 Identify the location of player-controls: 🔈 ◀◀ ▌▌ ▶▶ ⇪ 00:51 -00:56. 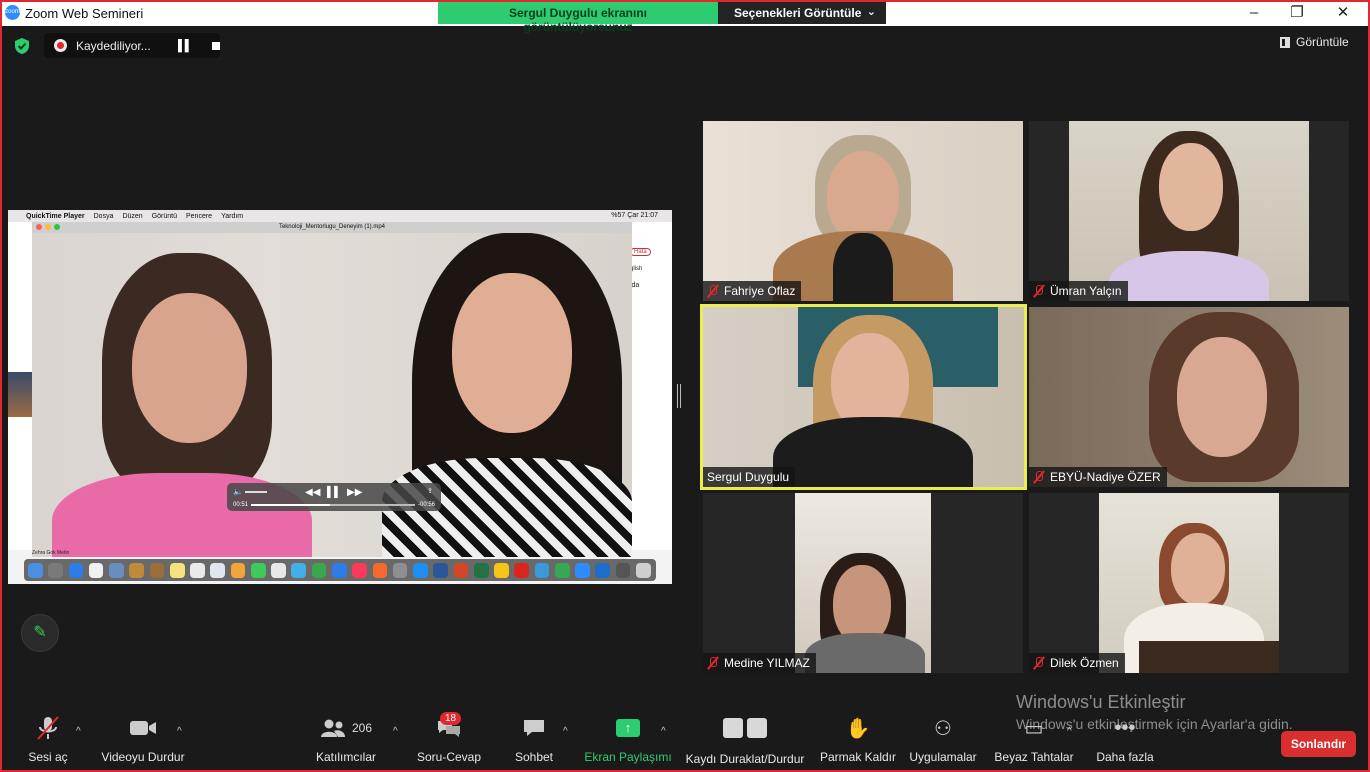
(334, 497).